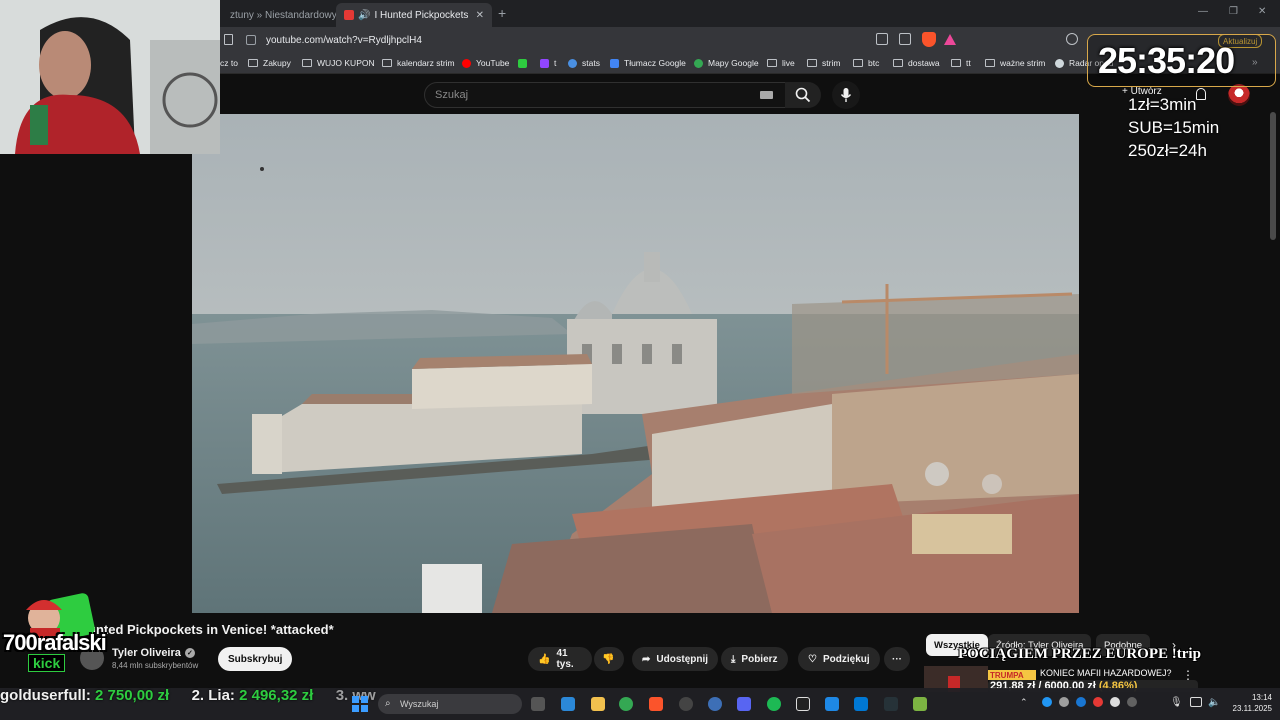 Image resolution: width=1280 pixels, height=720 pixels. Describe the element at coordinates (1188, 675) in the screenshot. I see `more-vertical-icon: ⋮` at that location.